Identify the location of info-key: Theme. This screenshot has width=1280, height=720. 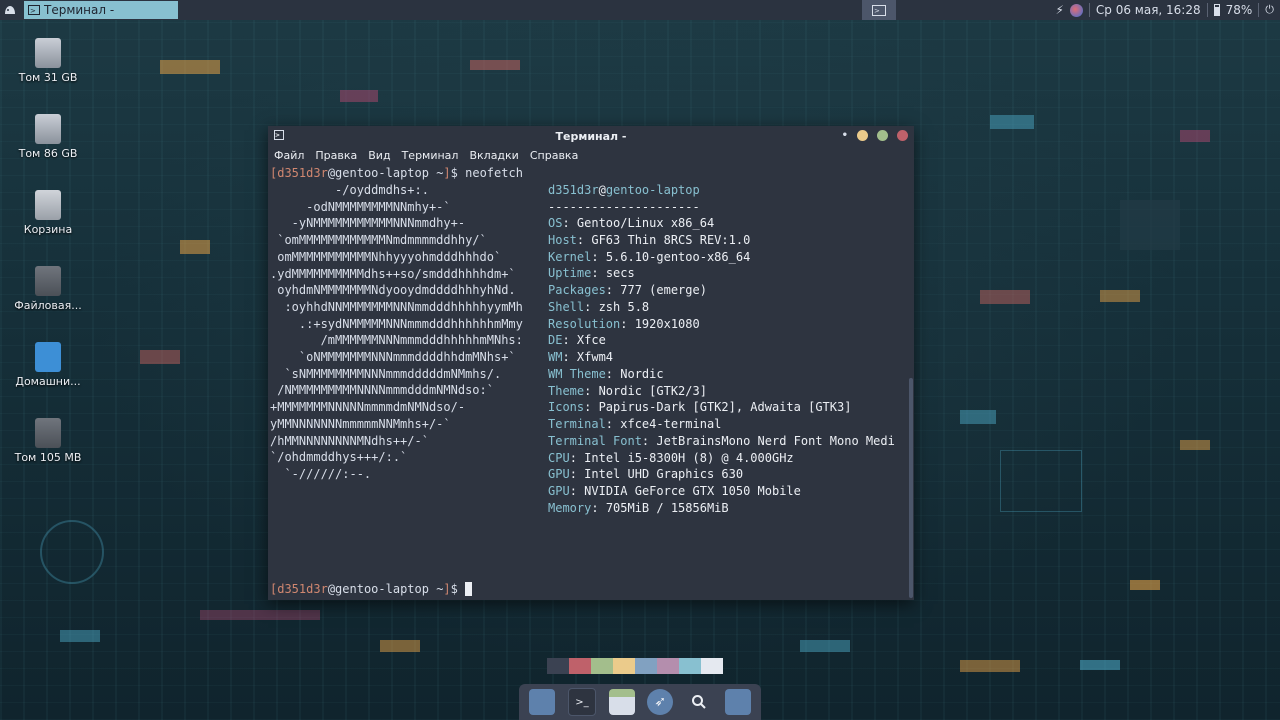
(566, 390).